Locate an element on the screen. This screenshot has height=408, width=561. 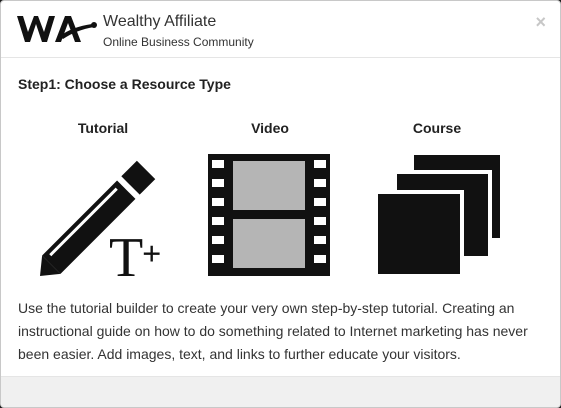
close-button: × is located at coordinates (540, 22).